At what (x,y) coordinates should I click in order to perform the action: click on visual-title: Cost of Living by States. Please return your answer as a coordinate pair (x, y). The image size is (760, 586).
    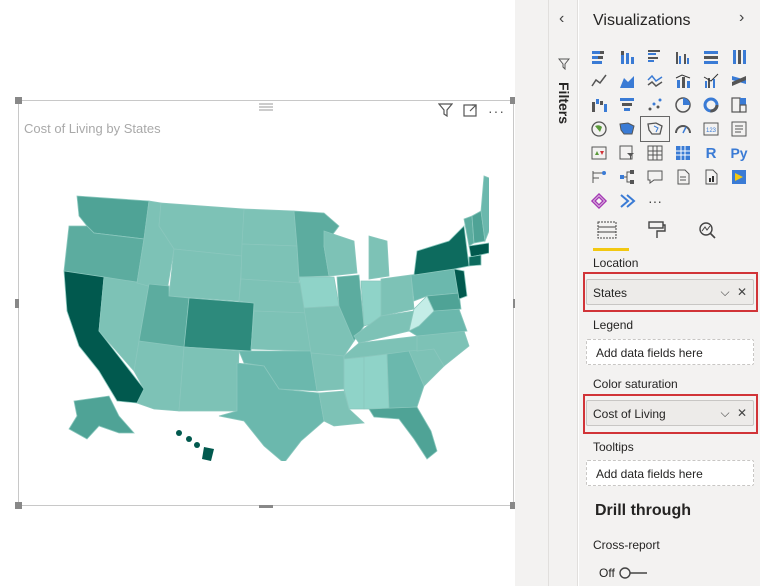
    Looking at the image, I should click on (92, 128).